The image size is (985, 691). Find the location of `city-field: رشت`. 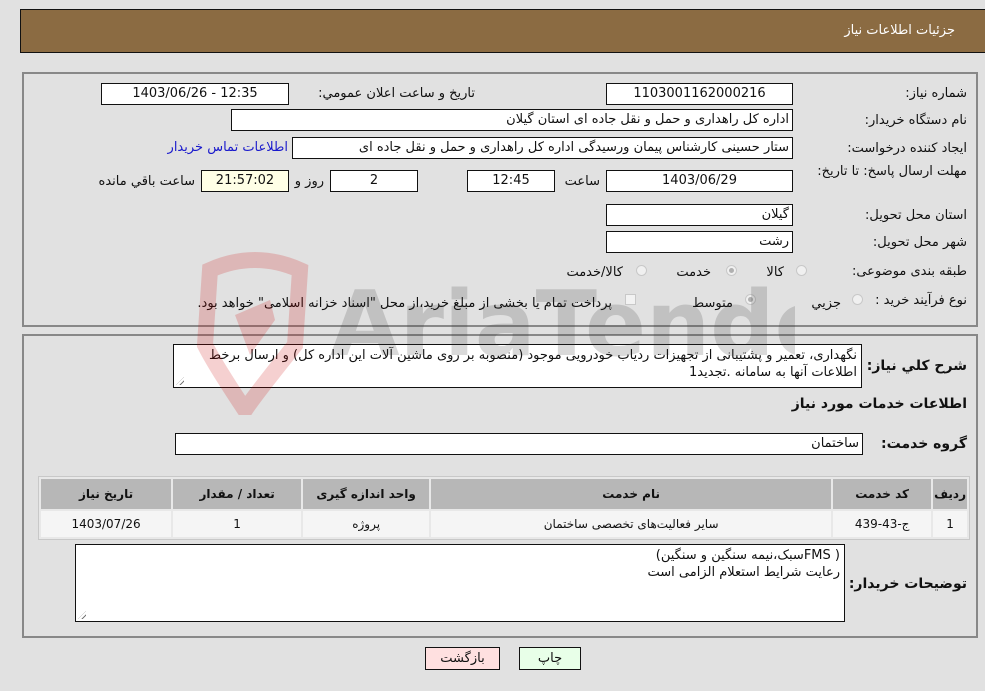

city-field: رشت is located at coordinates (699, 242).